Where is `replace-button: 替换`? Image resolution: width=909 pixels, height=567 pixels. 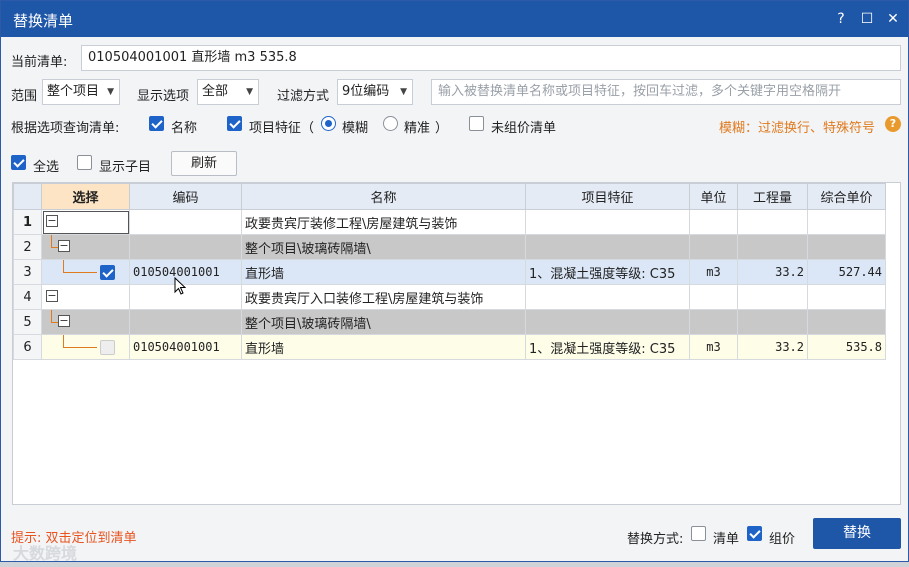
replace-button: 替换 is located at coordinates (857, 533).